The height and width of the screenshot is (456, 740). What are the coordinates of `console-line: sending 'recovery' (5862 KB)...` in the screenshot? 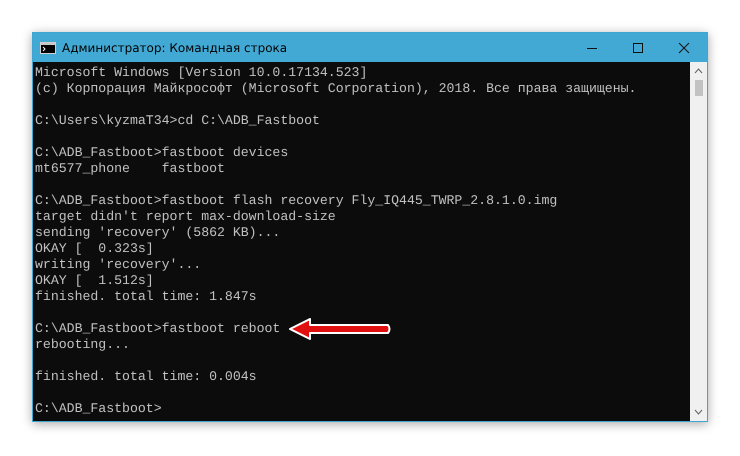 It's located at (157, 232).